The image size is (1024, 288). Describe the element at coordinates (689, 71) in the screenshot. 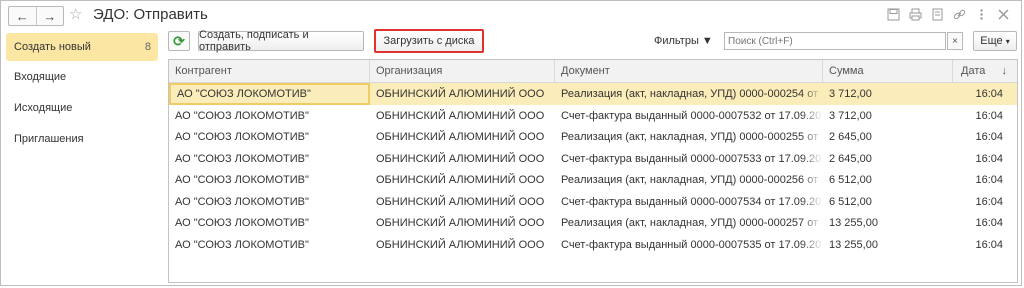

I see `column-header-document: Документ` at that location.